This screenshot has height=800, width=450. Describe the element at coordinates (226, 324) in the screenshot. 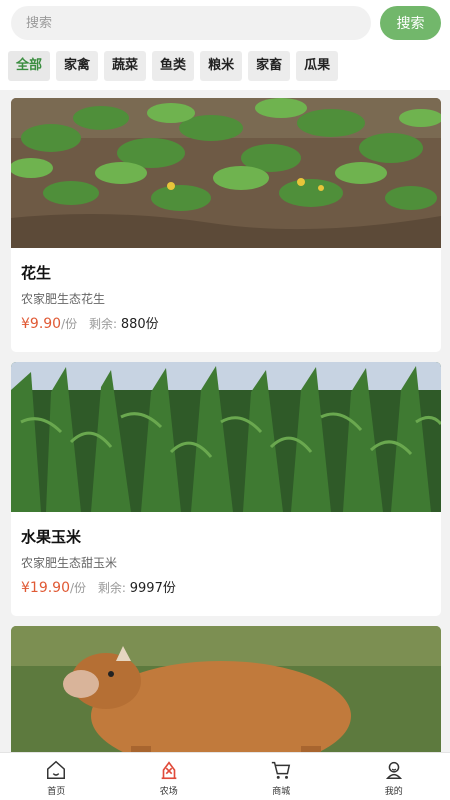

I see `price-row: ¥9.90/份 剩余: 880份` at that location.